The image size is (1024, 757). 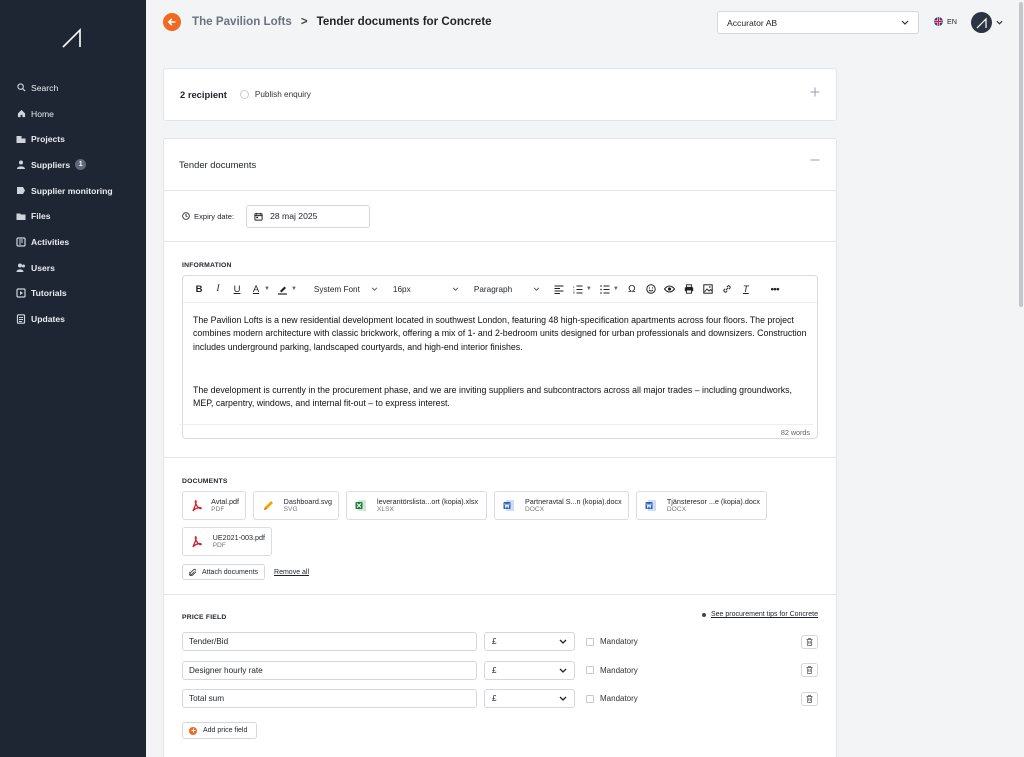 I want to click on sidebar-item-label: Suppliers, so click(x=51, y=164).